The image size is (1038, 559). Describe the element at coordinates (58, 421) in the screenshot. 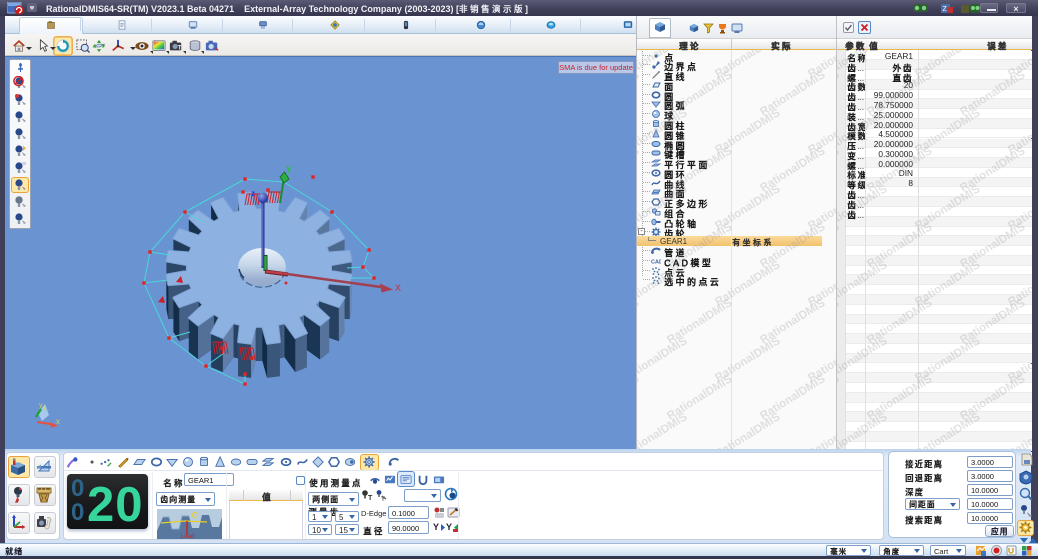

I see `svg-text: x` at that location.